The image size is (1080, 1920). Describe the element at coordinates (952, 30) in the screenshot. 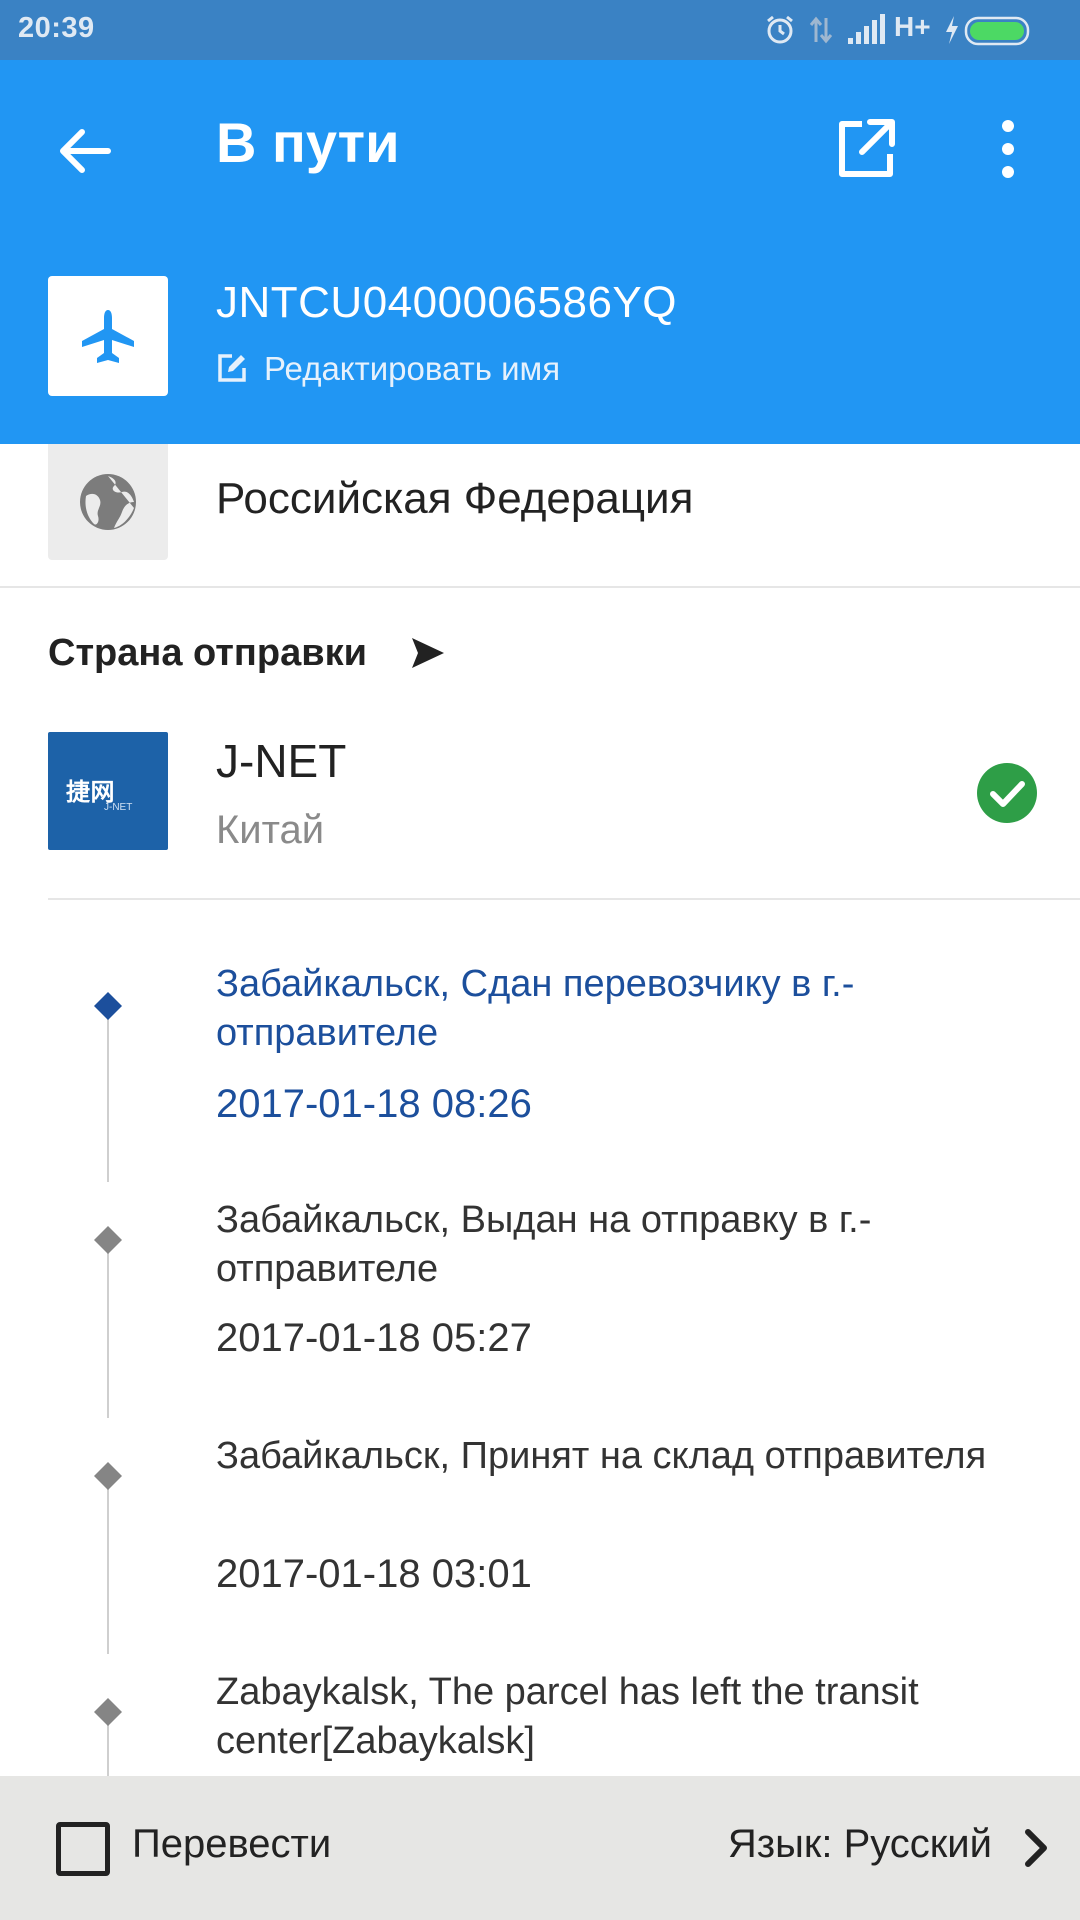

I see `charging-icon` at that location.